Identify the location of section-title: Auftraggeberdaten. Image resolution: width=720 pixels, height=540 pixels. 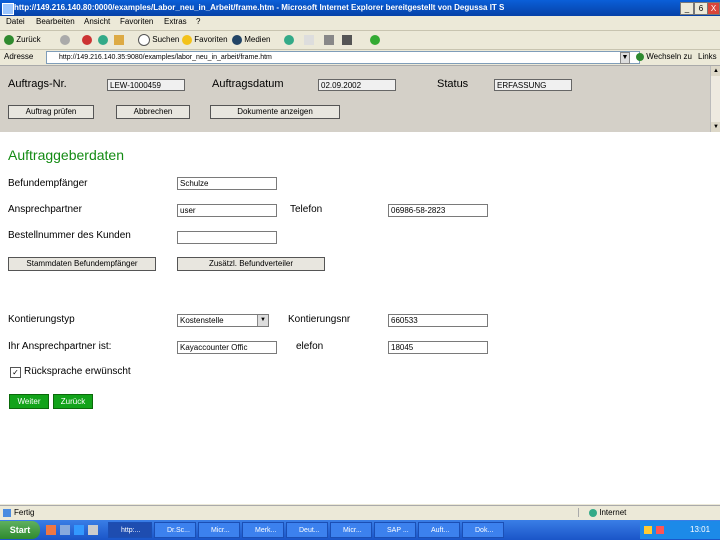
(66, 155).